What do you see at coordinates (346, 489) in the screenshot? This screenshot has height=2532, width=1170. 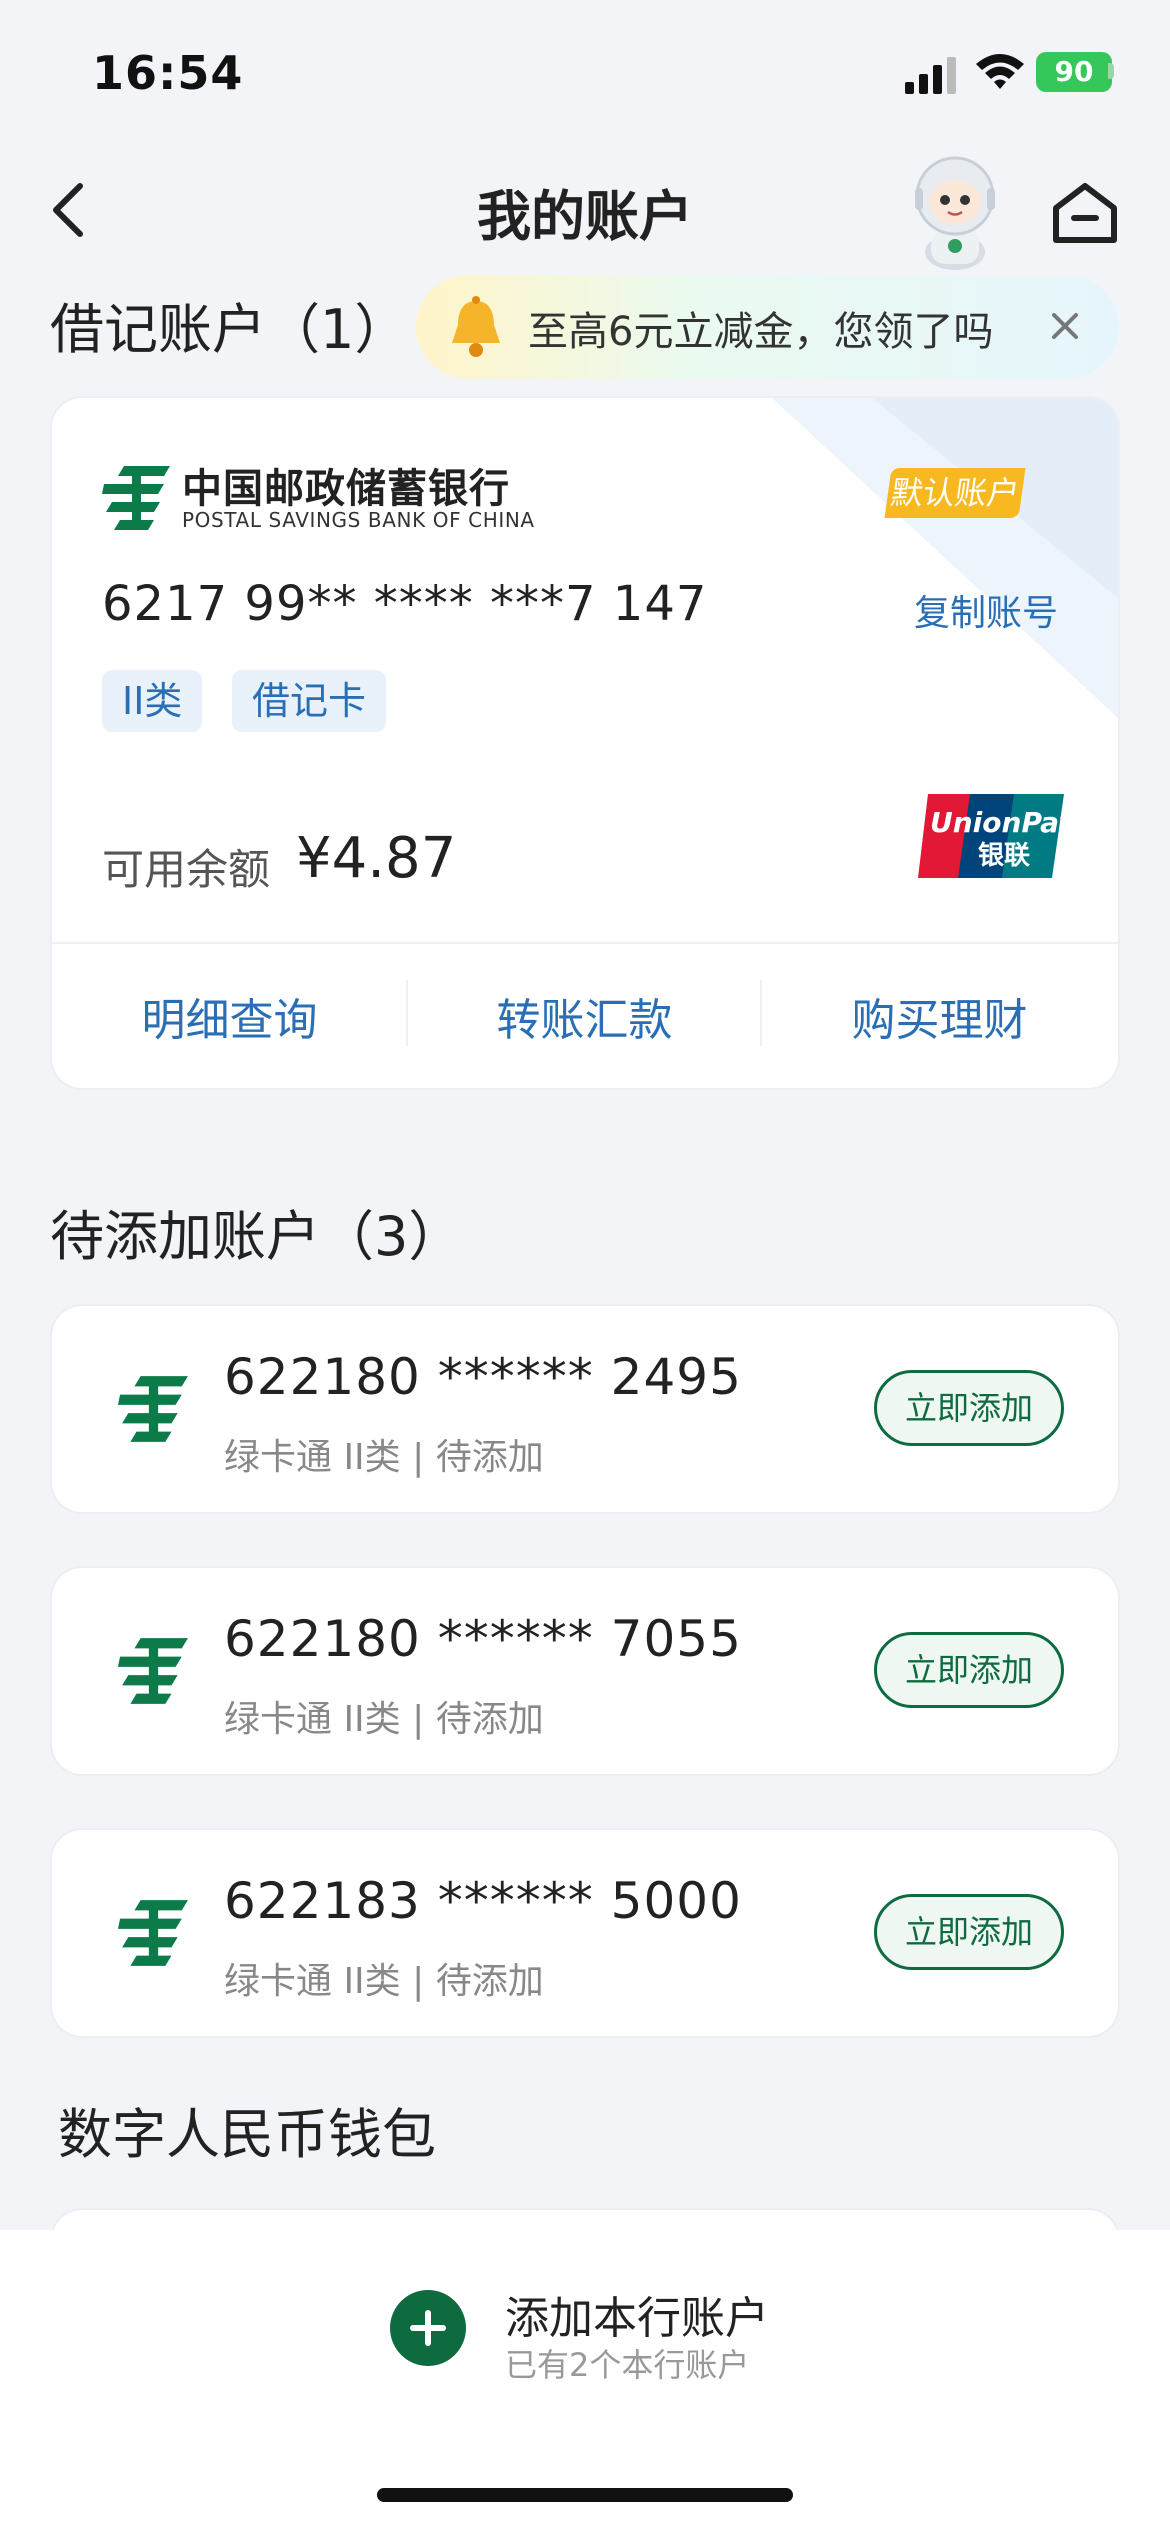 I see `bank-name-cn: 中国邮政储蓄银行` at bounding box center [346, 489].